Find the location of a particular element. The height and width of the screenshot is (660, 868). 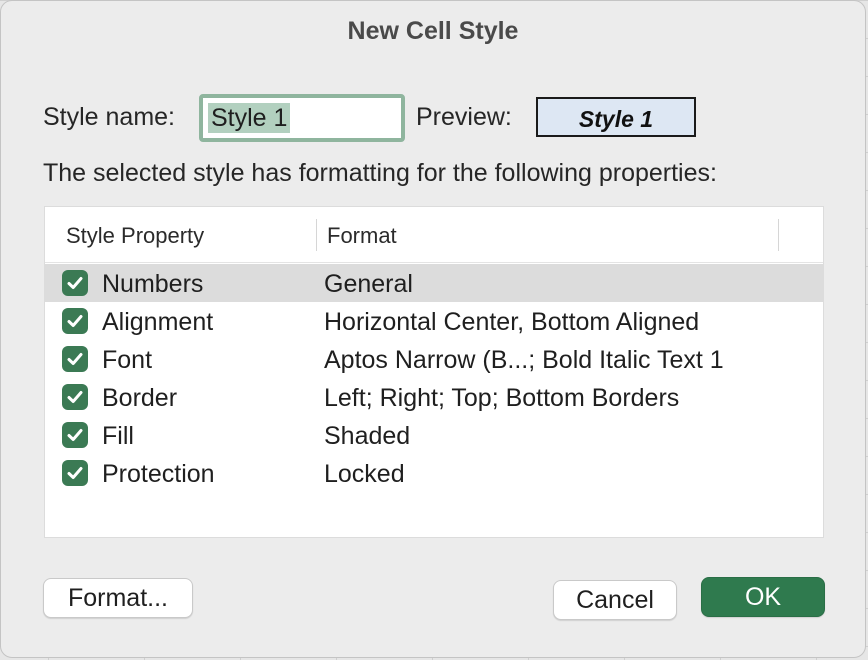

style-name-label: Style name: is located at coordinates (109, 117).